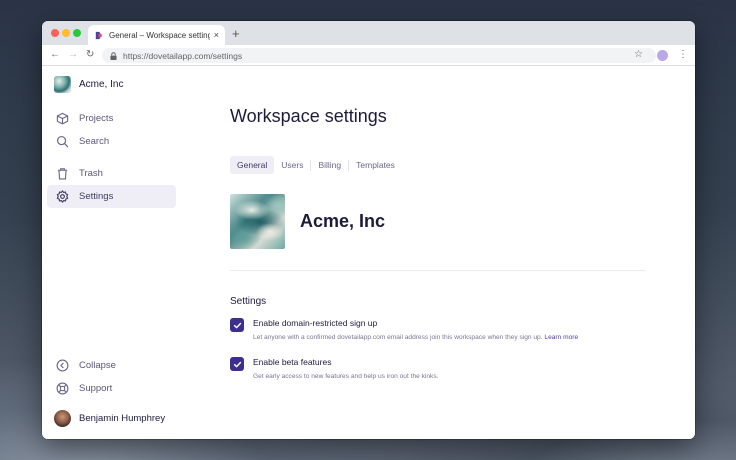 The image size is (736, 460). I want to click on sidebar-item-label: Search, so click(94, 141).